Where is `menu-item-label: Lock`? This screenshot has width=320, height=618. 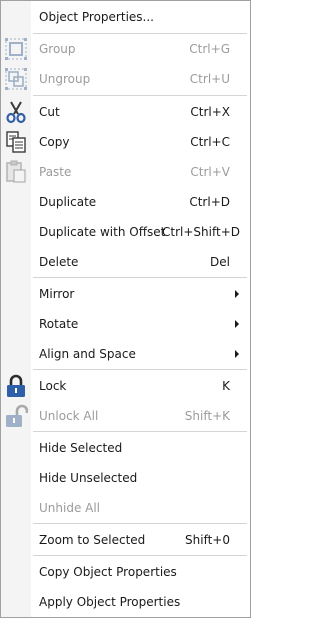 menu-item-label: Lock is located at coordinates (53, 386).